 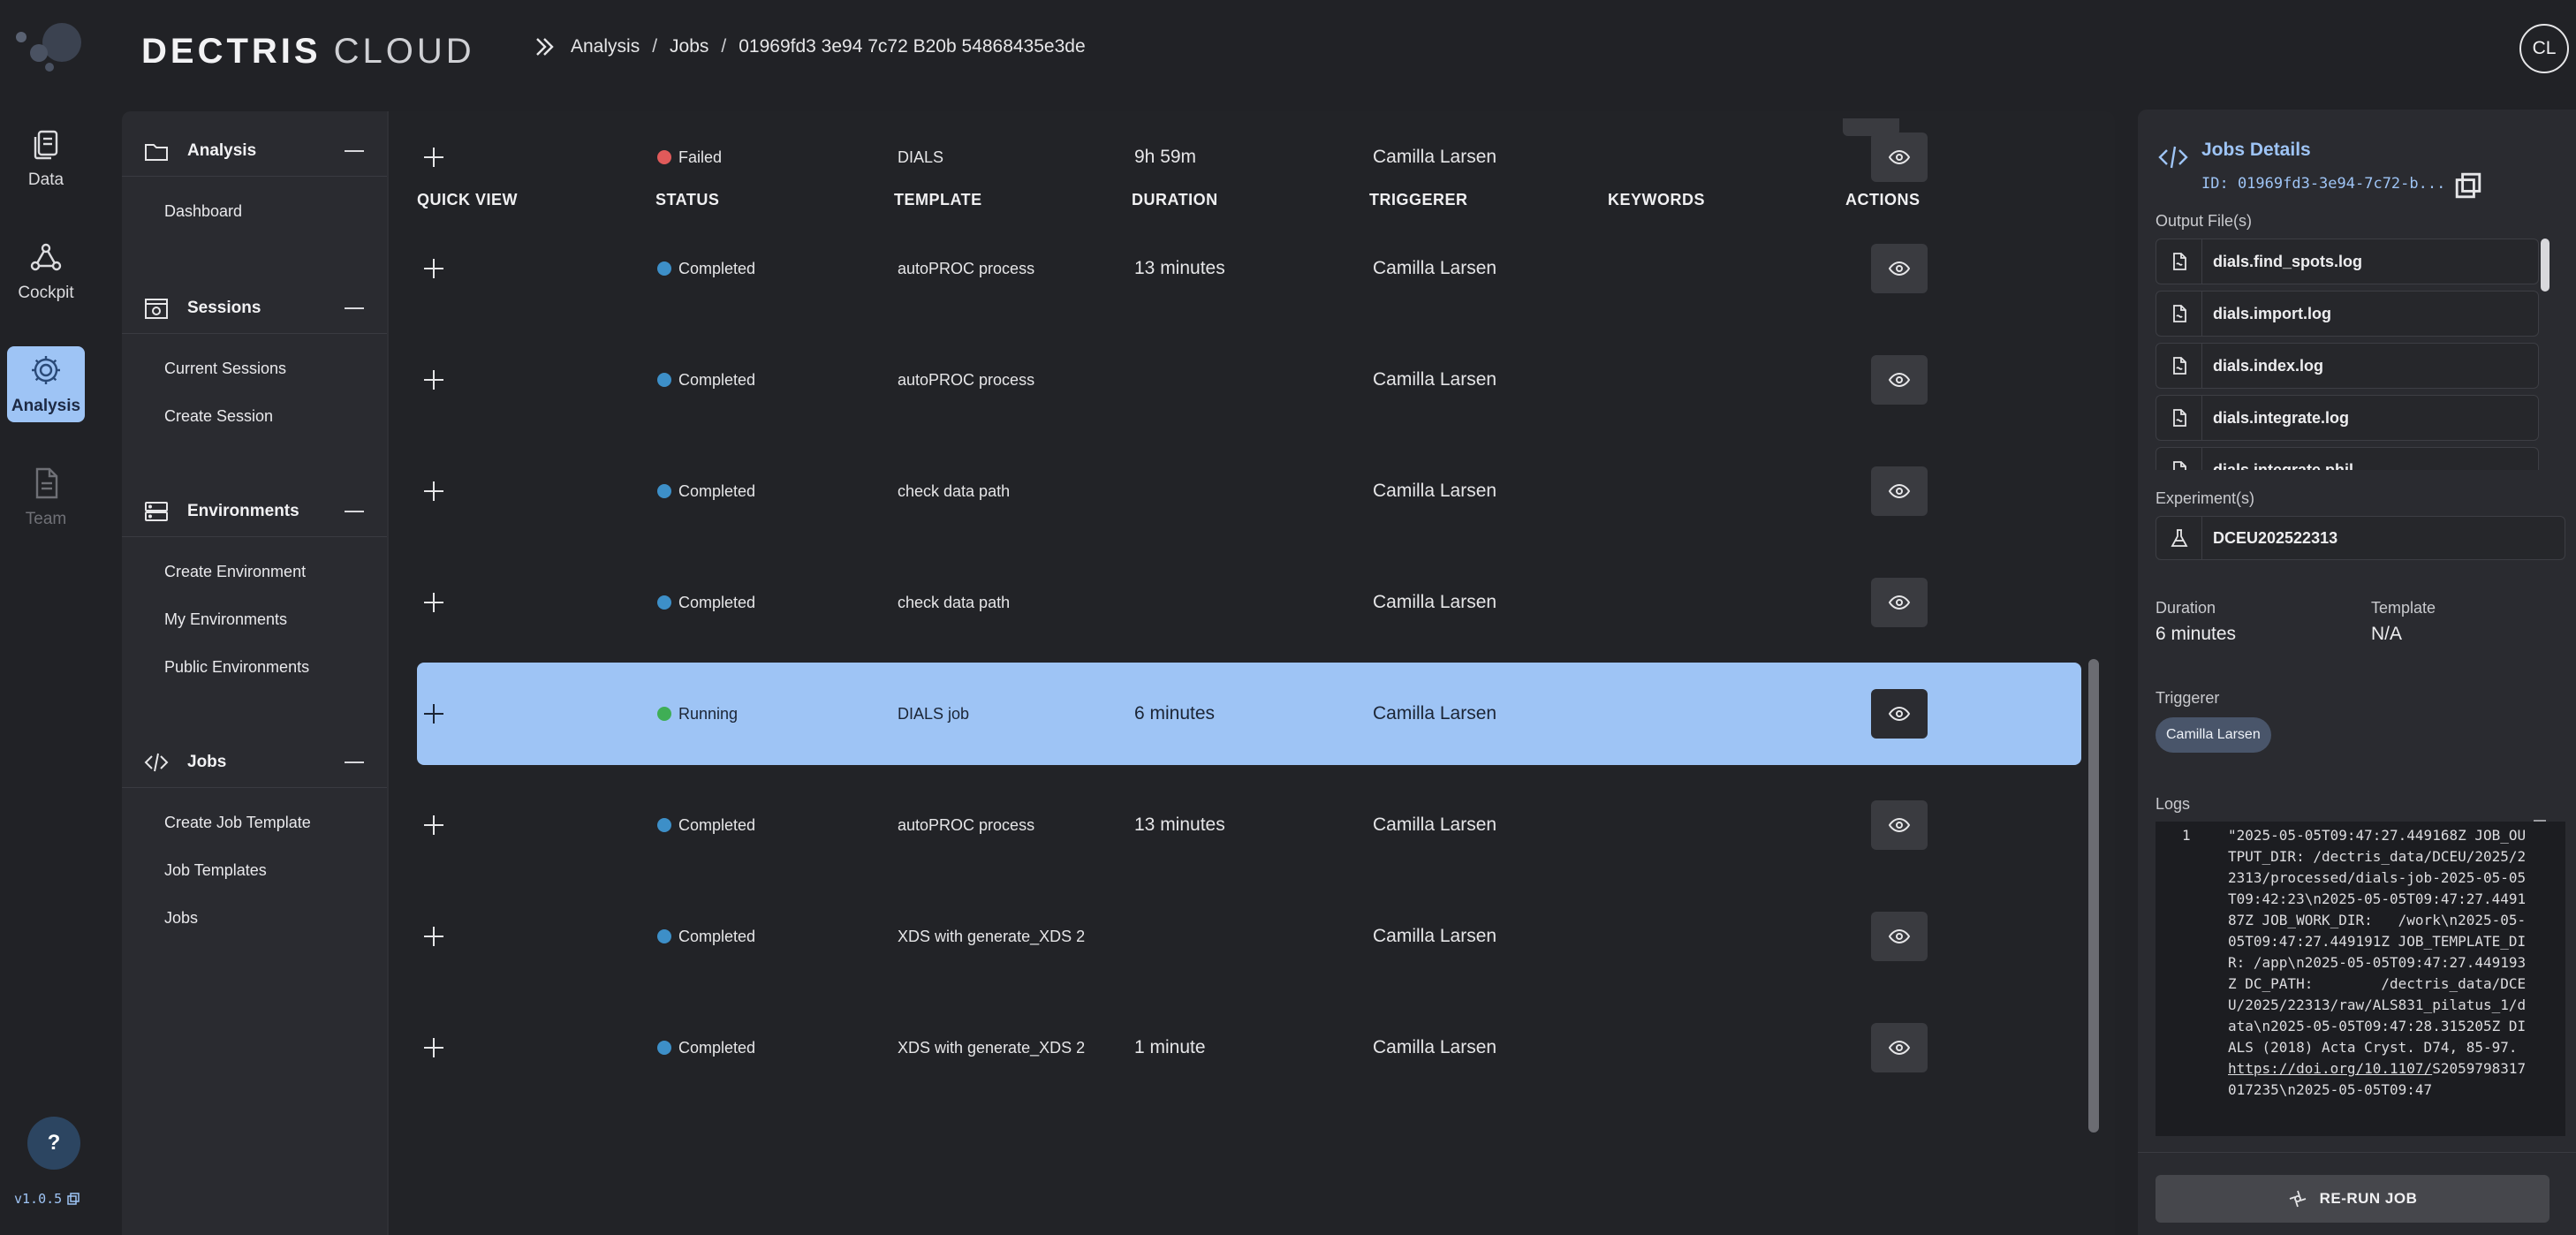 What do you see at coordinates (2348, 314) in the screenshot?
I see `output-file-item: dials.import.log` at bounding box center [2348, 314].